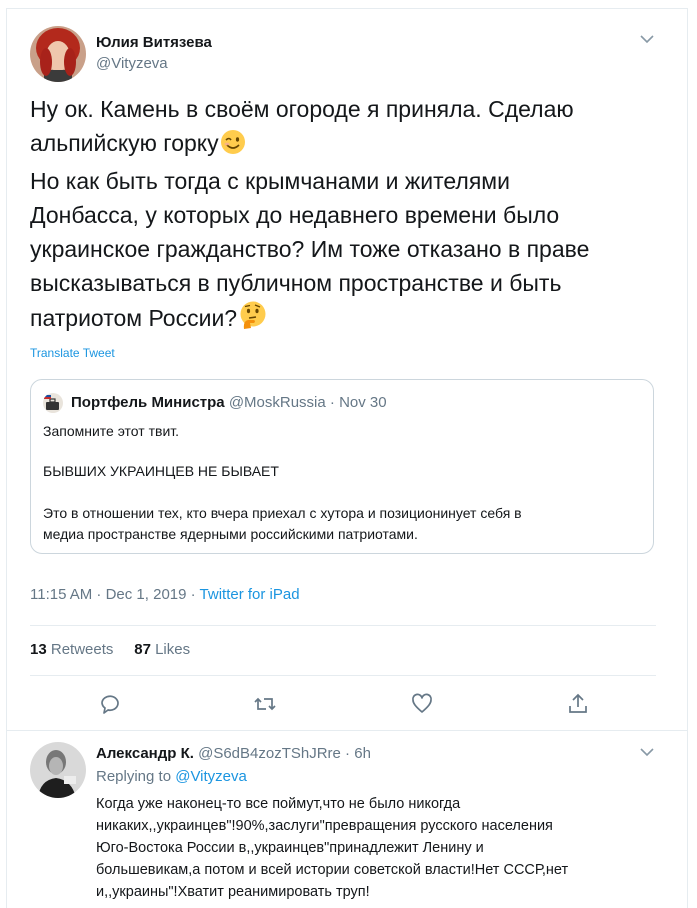 Image resolution: width=697 pixels, height=908 pixels. What do you see at coordinates (111, 431) in the screenshot?
I see `quoted-line: Запомните этот твит.` at bounding box center [111, 431].